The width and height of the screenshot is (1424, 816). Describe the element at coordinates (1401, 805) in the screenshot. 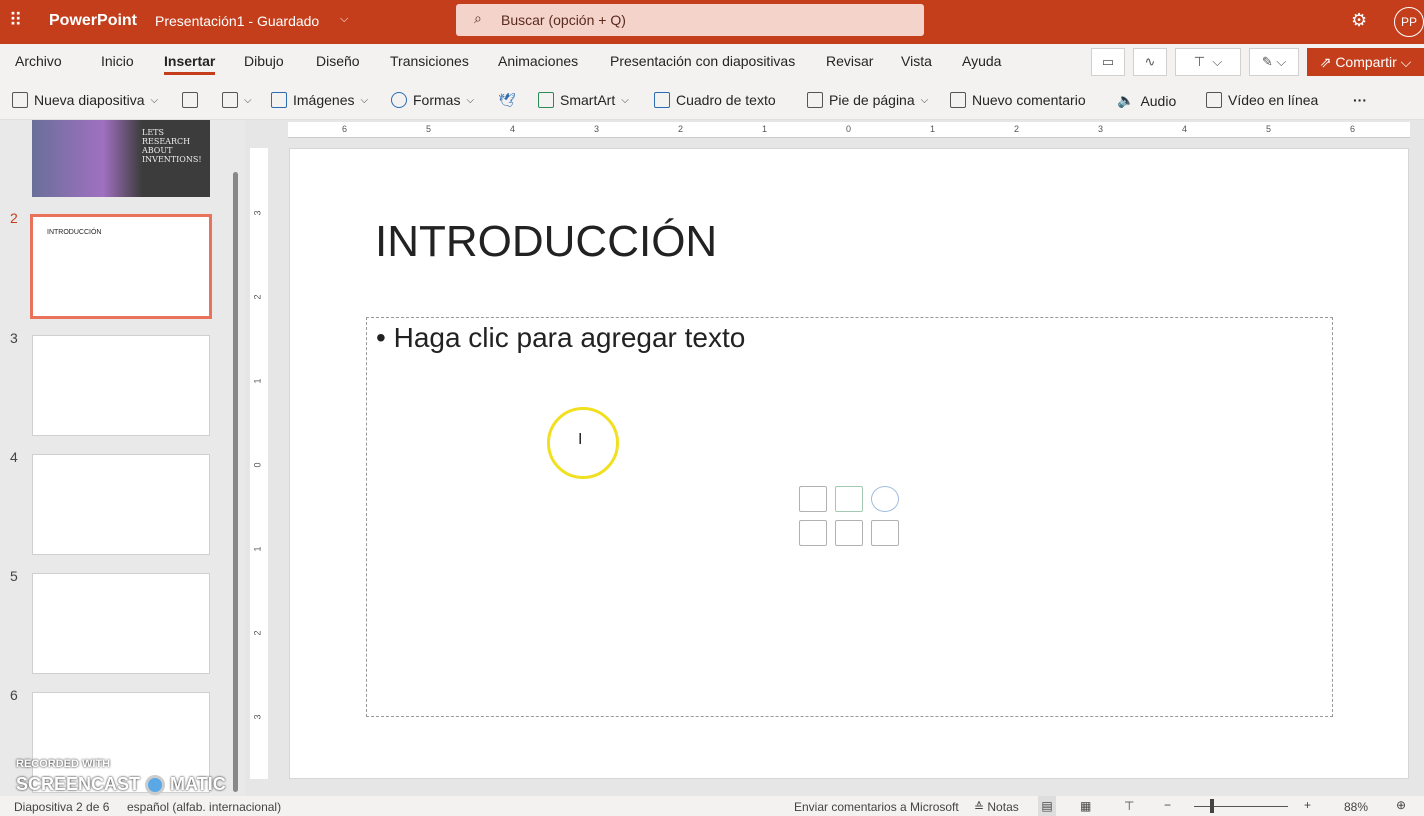

I see `fit-slide-icon: ⊕` at that location.